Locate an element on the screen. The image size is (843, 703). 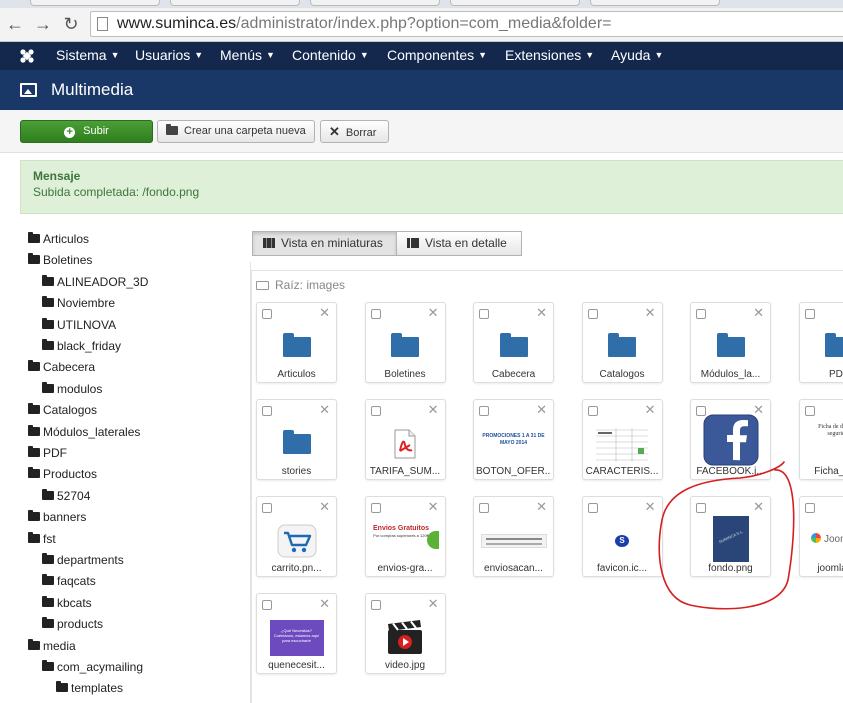
media-folder-item: ✕ Cabecera is located at coordinates (513, 342).